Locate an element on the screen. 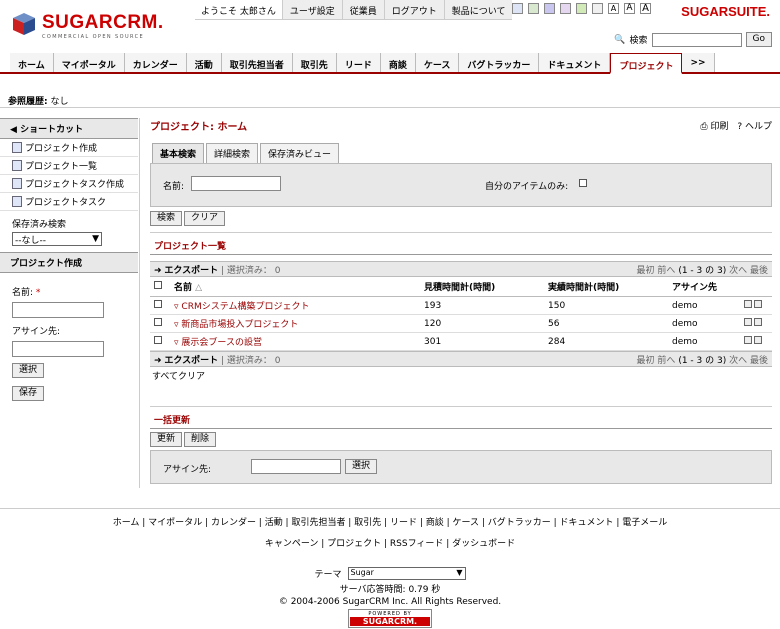 The width and height of the screenshot is (780, 629). powered-by-badge: POWERED BY SUGARCRM. is located at coordinates (390, 618).